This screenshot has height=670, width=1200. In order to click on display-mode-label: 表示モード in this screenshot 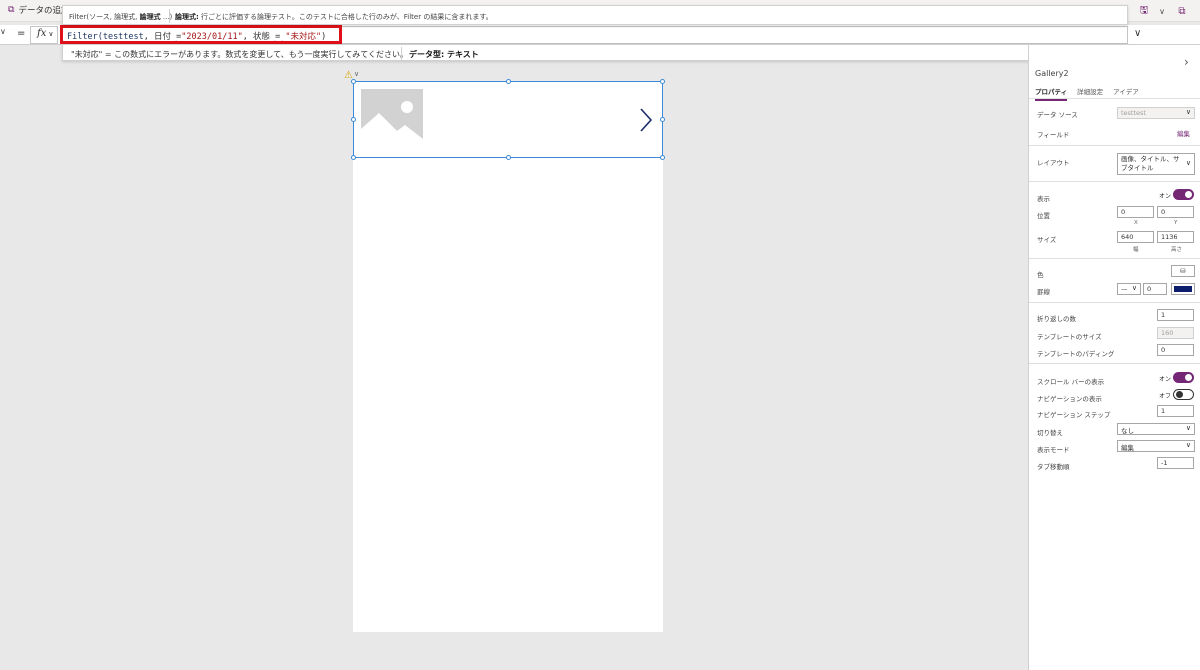, I will do `click(1053, 450)`.